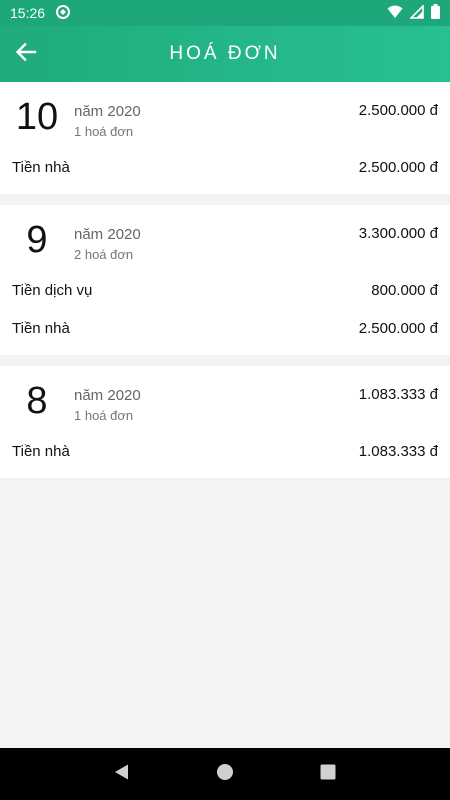  I want to click on app-bar: HOÁ ĐƠN, so click(225, 54).